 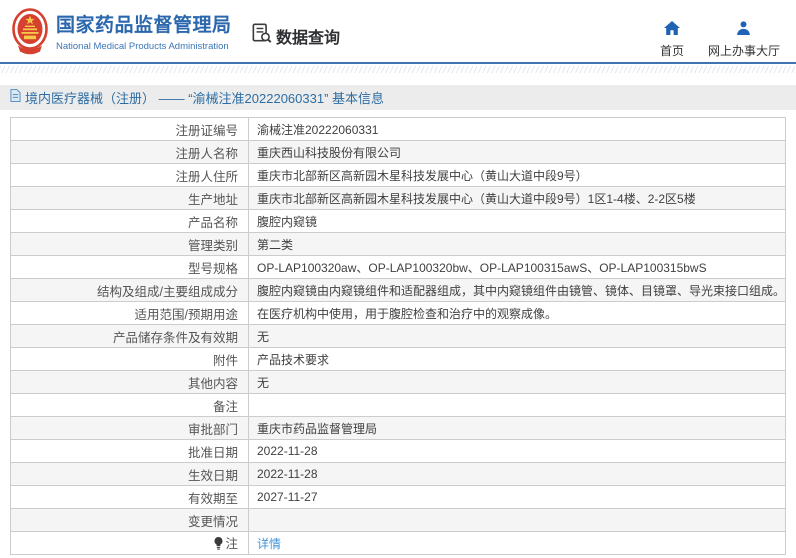 I want to click on table-row: 产品储存条件及有效期无, so click(x=398, y=336).